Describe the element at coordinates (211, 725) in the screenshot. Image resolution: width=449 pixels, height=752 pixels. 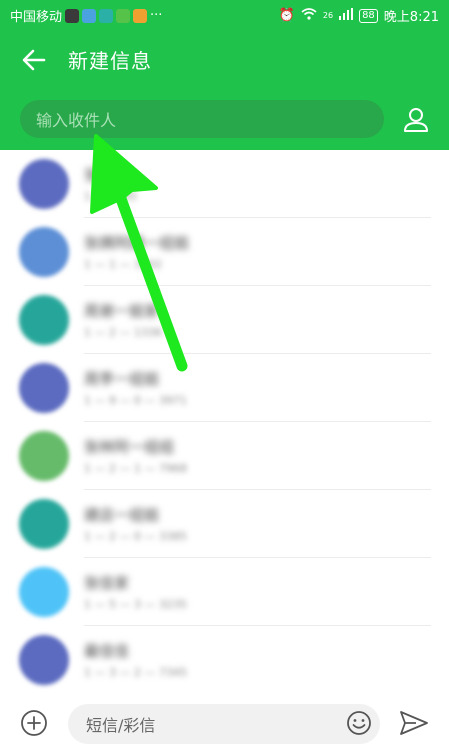
I see `message-input` at that location.